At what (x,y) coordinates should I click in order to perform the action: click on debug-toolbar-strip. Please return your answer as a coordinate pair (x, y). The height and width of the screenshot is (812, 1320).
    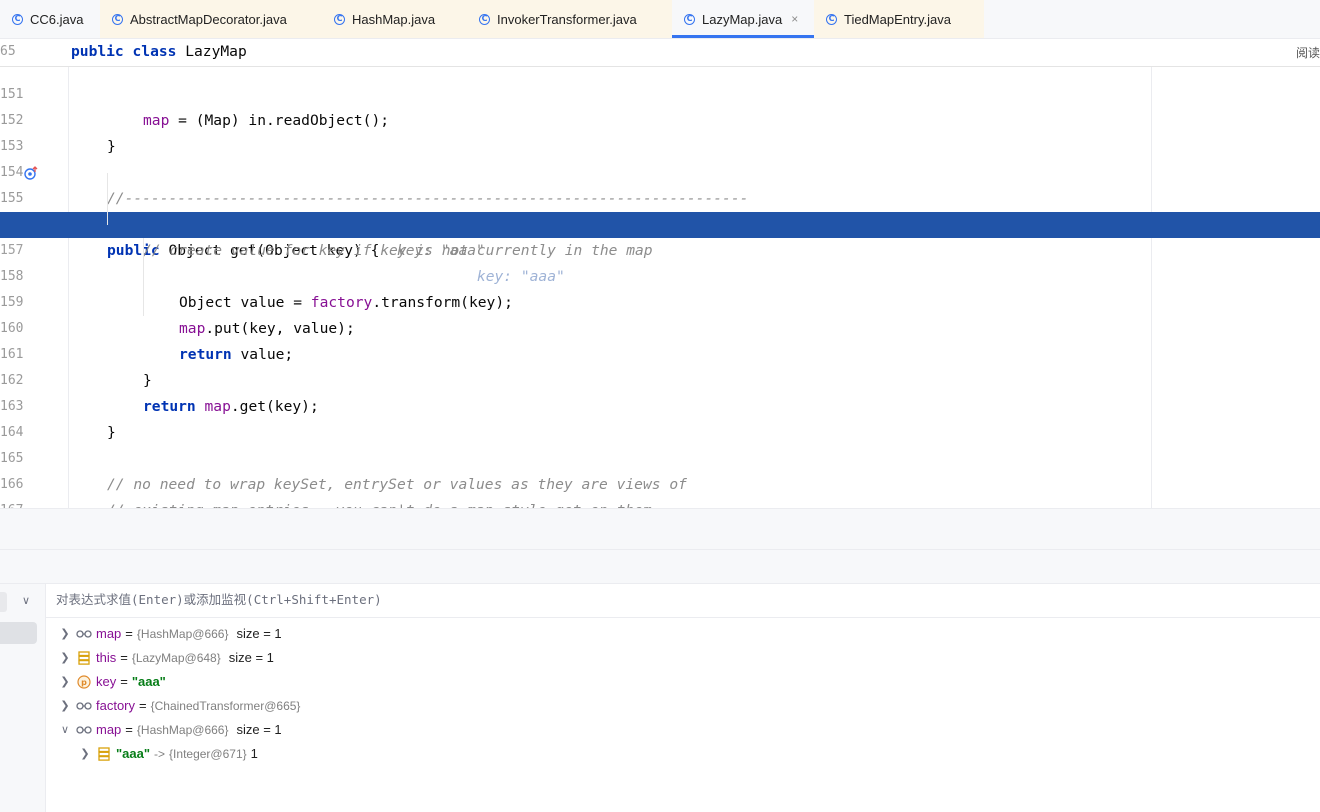
    Looking at the image, I should click on (660, 566).